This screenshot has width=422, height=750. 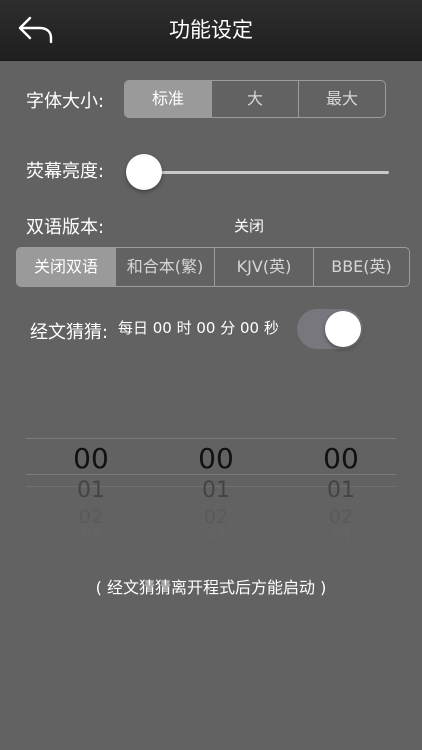 I want to click on font-size-label: 字体大小:, so click(x=65, y=101).